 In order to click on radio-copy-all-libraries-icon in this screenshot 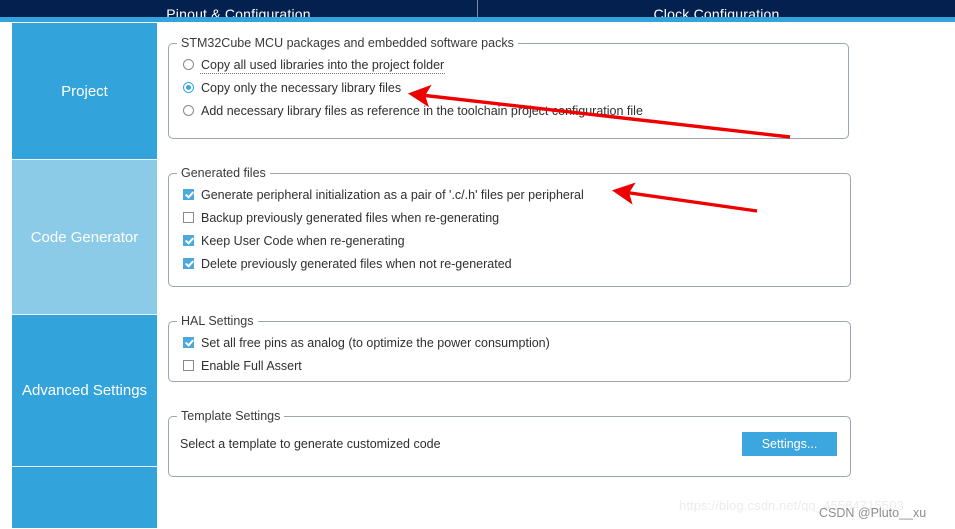, I will do `click(188, 64)`.